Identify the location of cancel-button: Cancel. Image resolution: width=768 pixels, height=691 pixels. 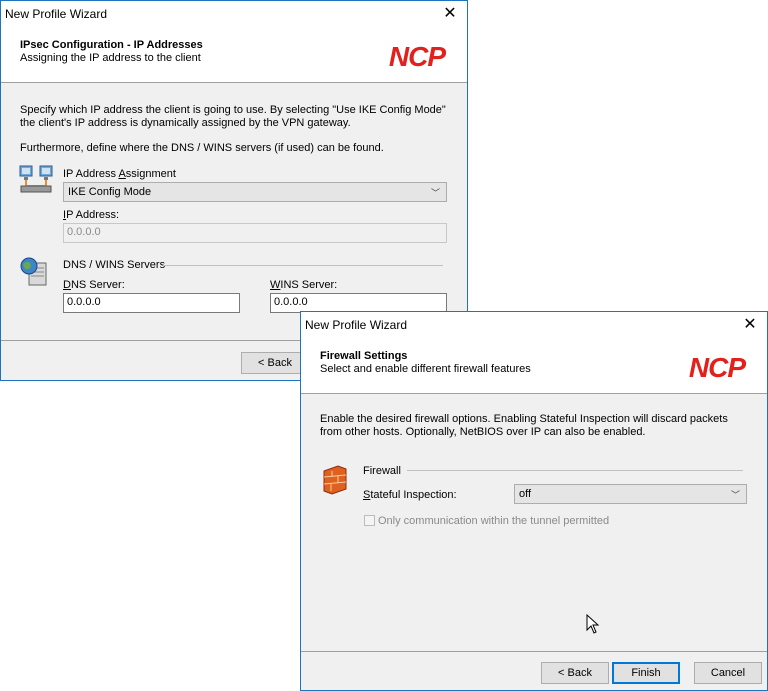
(728, 673).